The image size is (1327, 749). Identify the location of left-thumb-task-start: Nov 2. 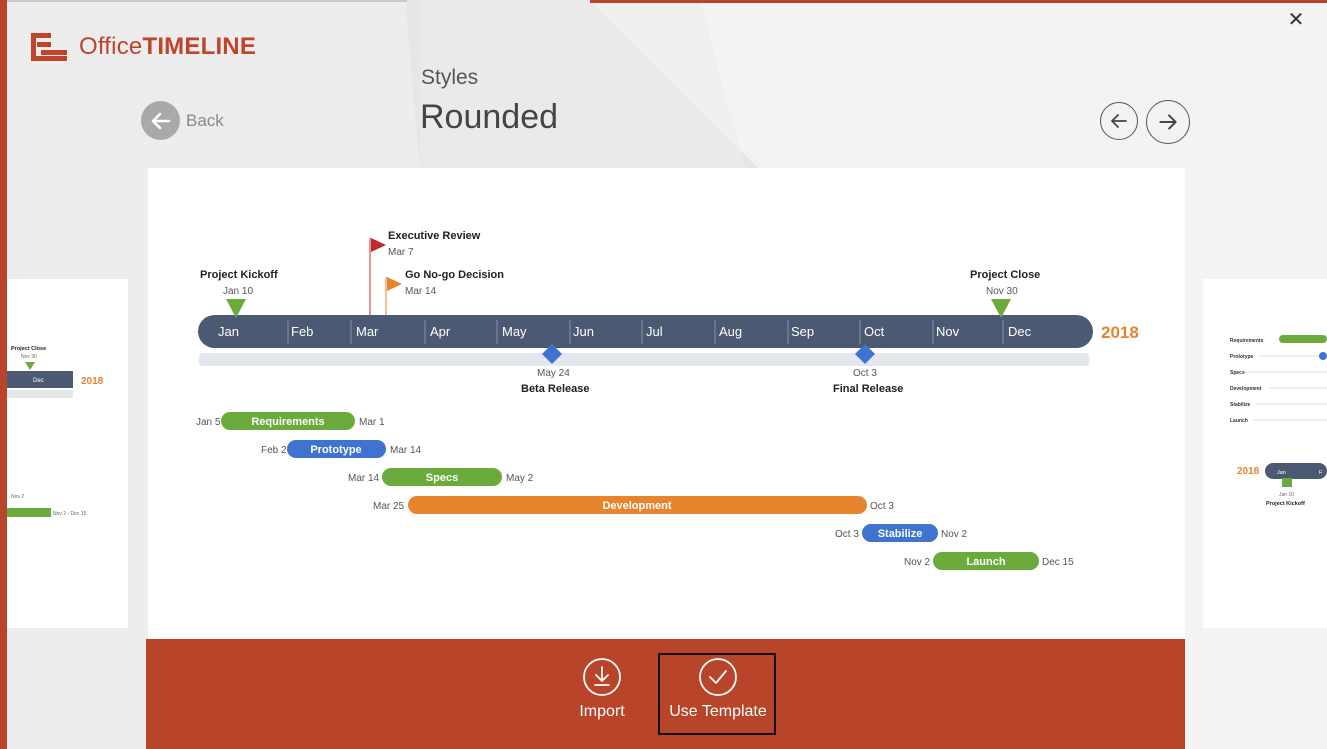
(17, 497).